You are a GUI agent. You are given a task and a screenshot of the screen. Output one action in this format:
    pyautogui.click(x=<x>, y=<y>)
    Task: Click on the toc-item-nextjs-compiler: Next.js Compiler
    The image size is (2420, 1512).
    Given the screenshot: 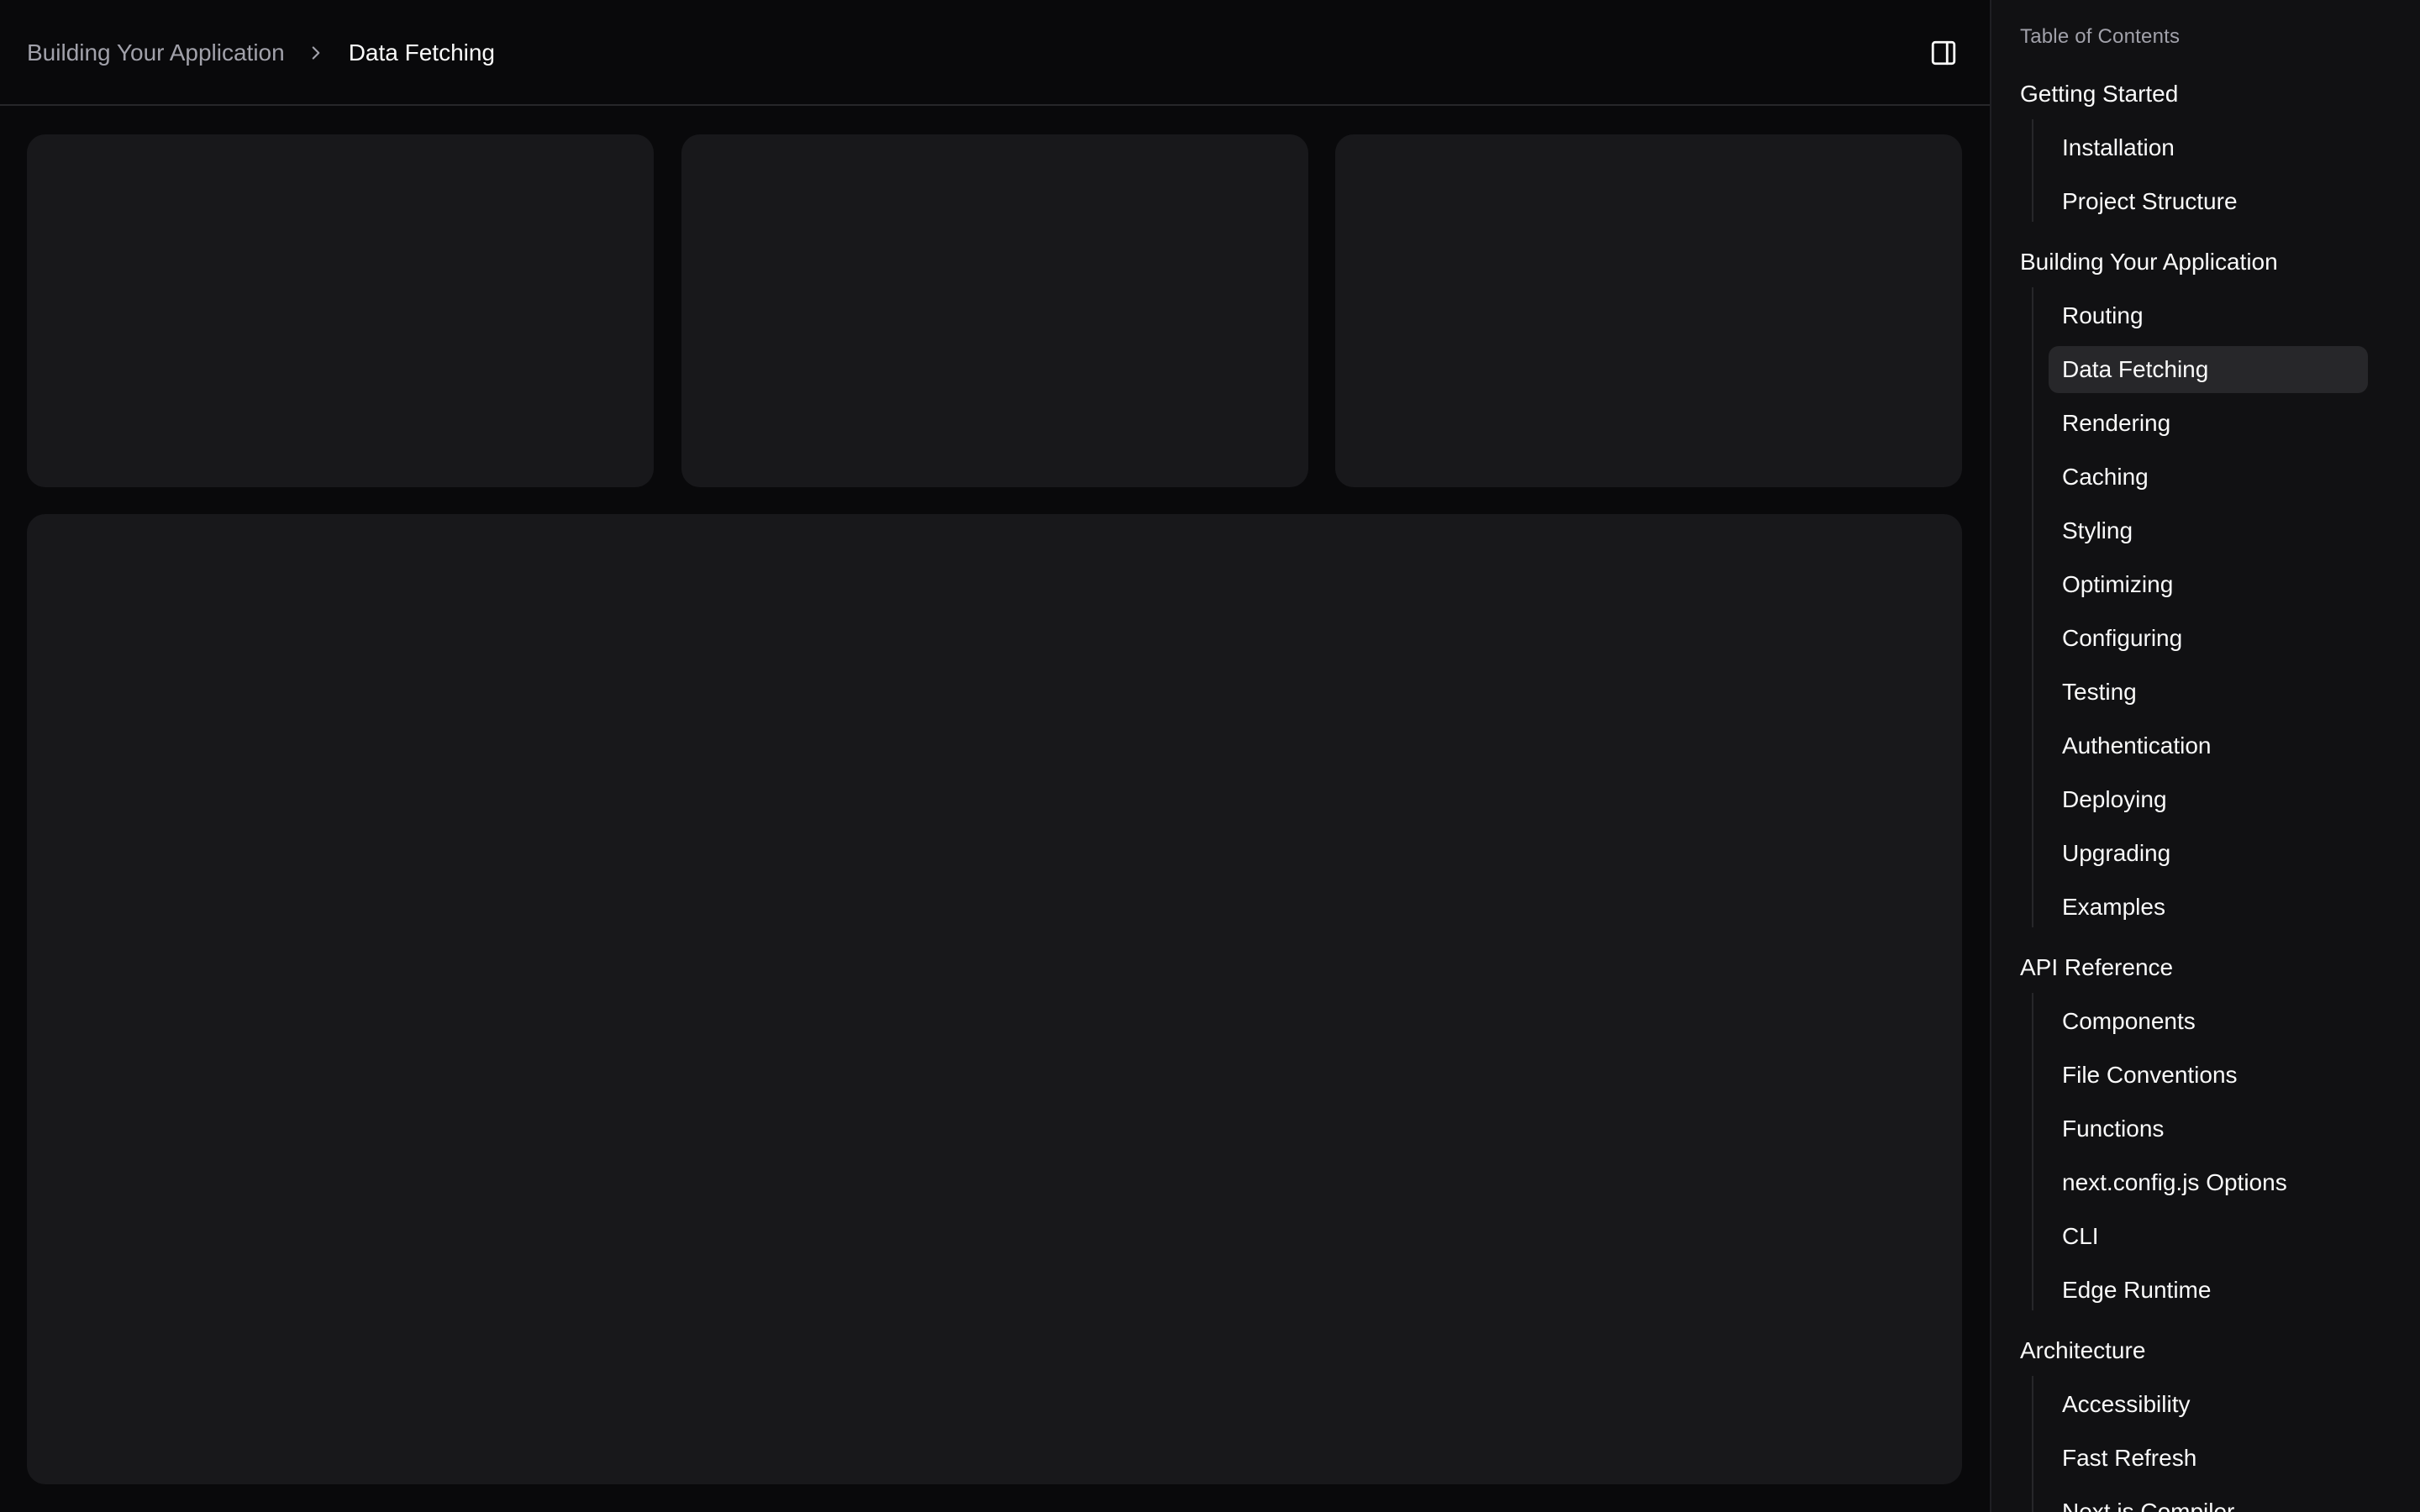 What is the action you would take?
    pyautogui.click(x=2208, y=1500)
    